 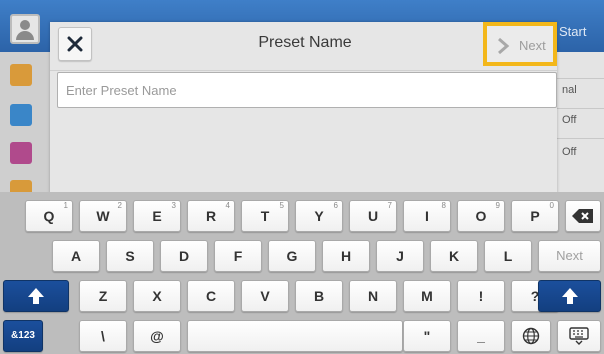 What do you see at coordinates (157, 216) in the screenshot?
I see `key-e: E3` at bounding box center [157, 216].